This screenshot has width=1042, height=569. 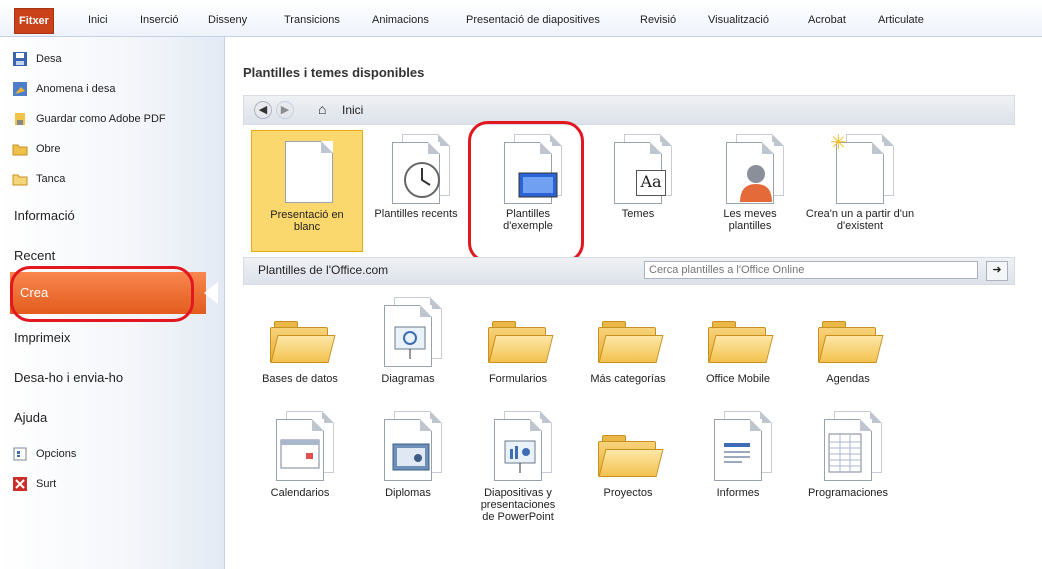 I want to click on tab-visualitzacio: Visualització, so click(x=738, y=20).